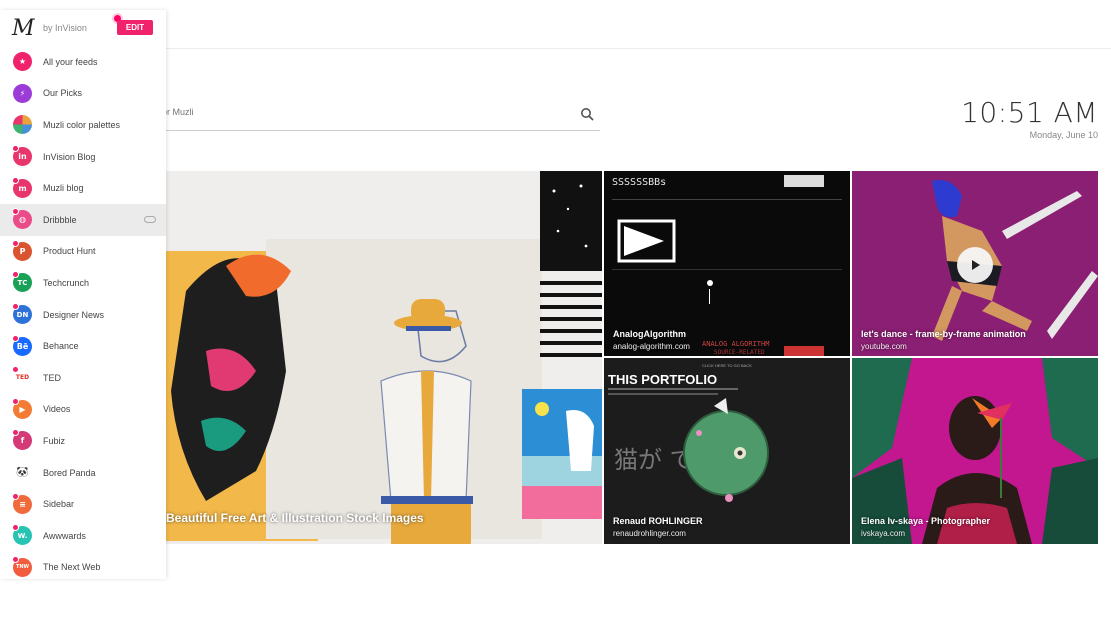 The image size is (1111, 619). Describe the element at coordinates (69, 156) in the screenshot. I see `sidebar-item-label: InVision Blog` at that location.